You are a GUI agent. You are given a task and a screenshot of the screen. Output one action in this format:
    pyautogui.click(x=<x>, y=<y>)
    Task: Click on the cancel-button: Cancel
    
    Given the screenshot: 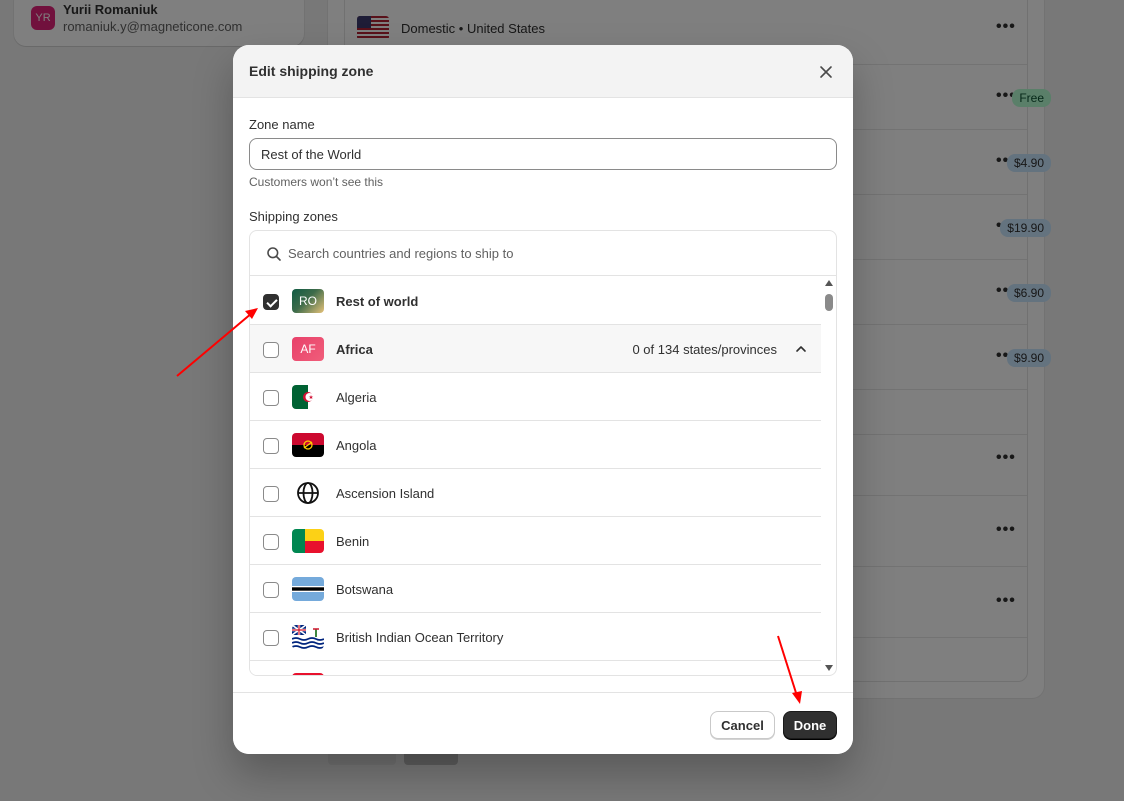 What is the action you would take?
    pyautogui.click(x=742, y=725)
    